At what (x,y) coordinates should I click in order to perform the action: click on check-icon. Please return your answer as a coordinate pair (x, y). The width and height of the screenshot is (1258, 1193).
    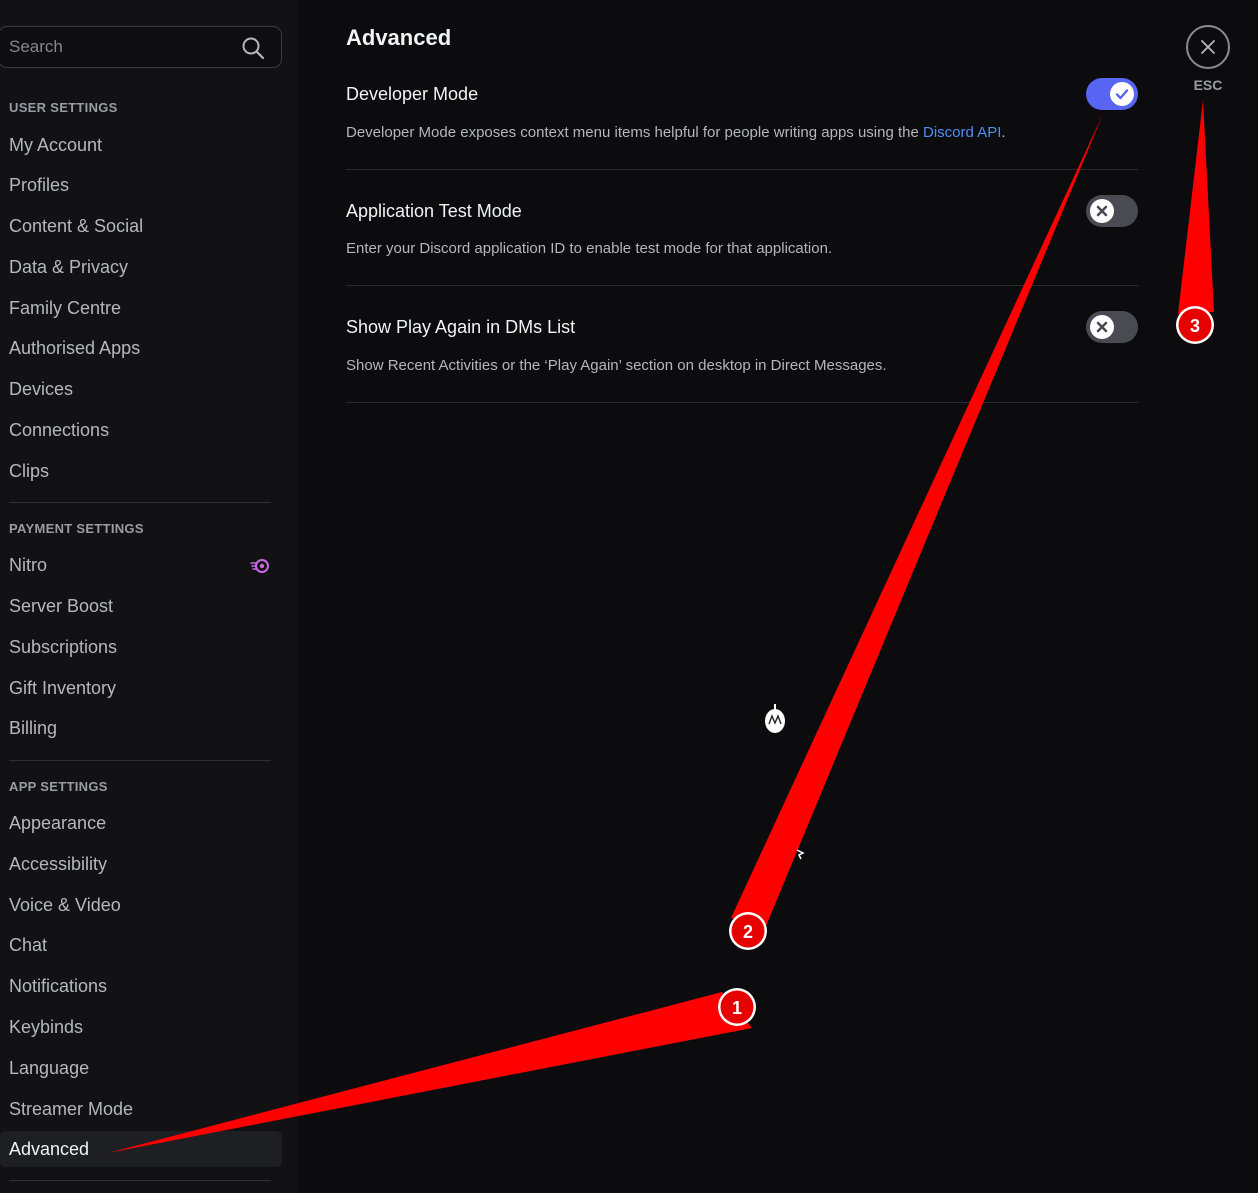
    Looking at the image, I should click on (1122, 94).